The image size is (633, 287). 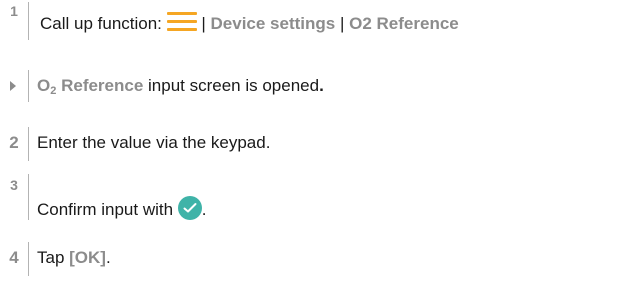 I want to click on menu-path-device-settings: Device settings, so click(x=273, y=23).